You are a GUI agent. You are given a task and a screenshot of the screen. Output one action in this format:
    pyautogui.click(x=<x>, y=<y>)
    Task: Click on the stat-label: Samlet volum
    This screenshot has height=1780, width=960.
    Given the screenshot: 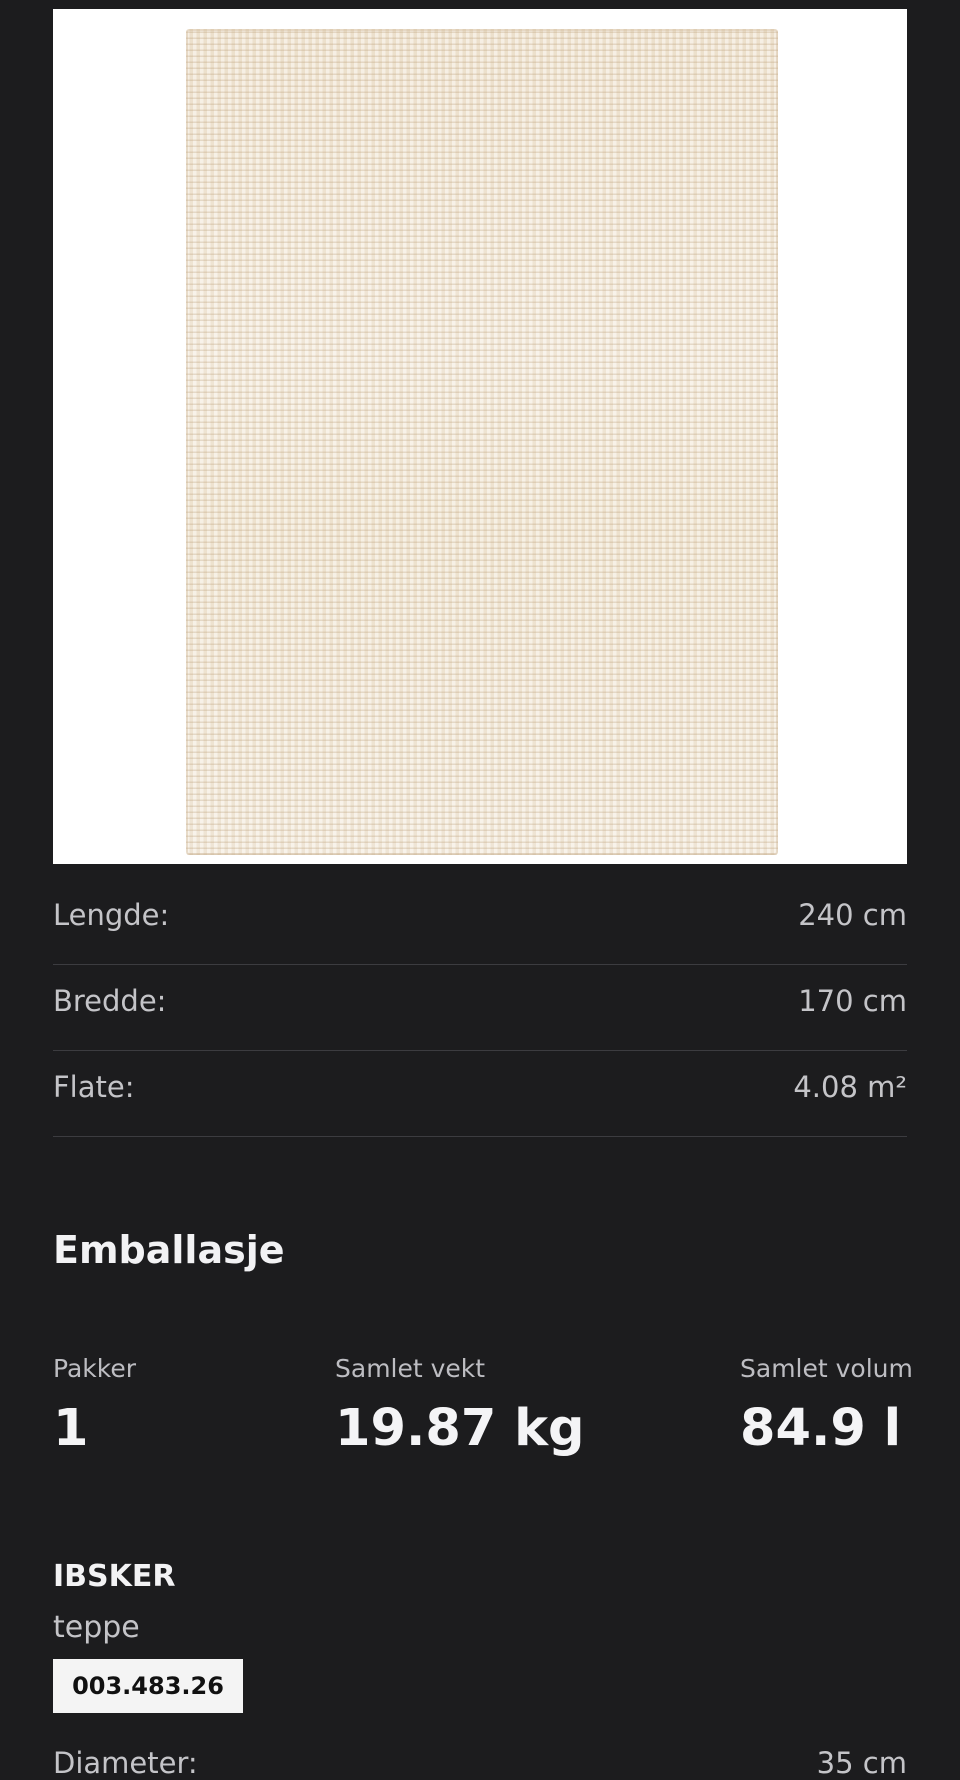 What is the action you would take?
    pyautogui.click(x=826, y=1368)
    